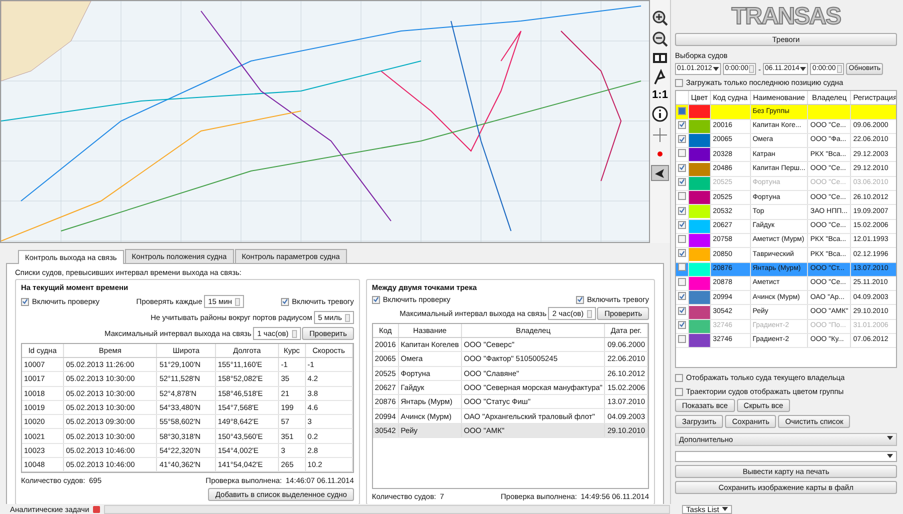  Describe the element at coordinates (660, 114) in the screenshot. I see `info-icon` at that location.